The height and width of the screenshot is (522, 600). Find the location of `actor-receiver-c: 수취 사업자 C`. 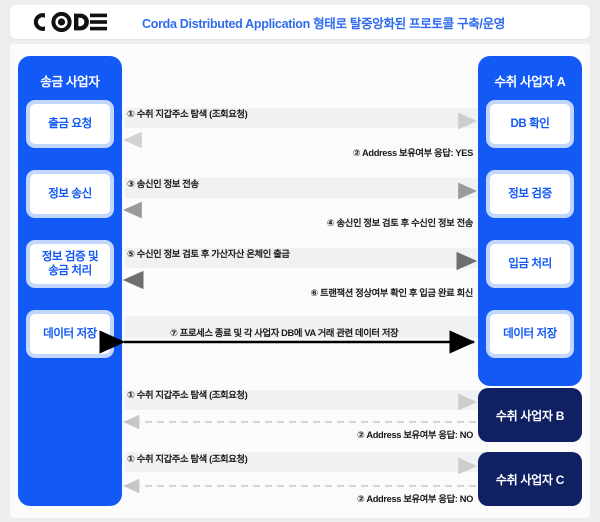

actor-receiver-c: 수취 사업자 C is located at coordinates (530, 479).